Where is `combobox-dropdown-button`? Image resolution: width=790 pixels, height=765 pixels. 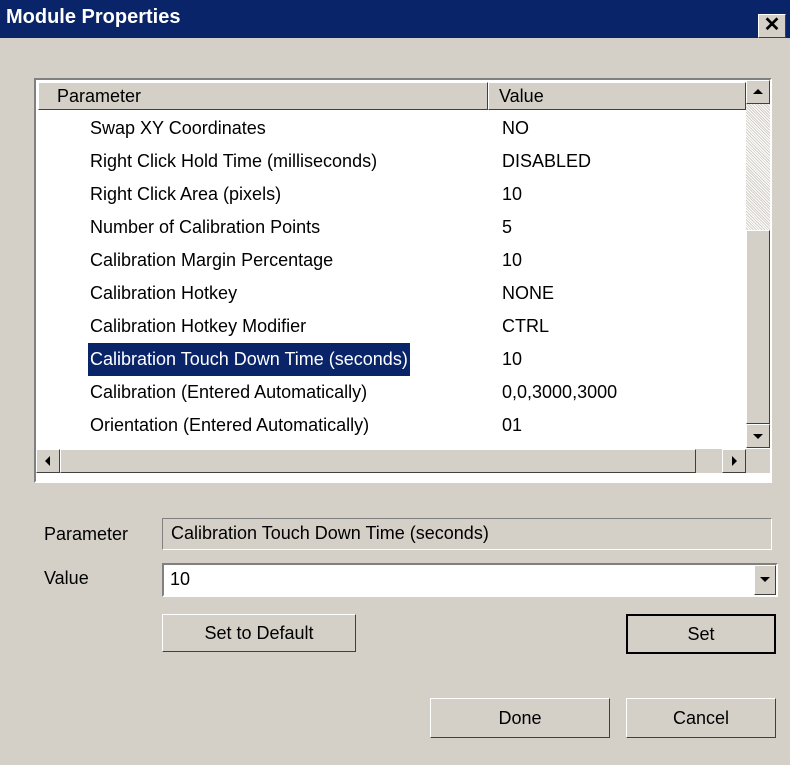
combobox-dropdown-button is located at coordinates (765, 580).